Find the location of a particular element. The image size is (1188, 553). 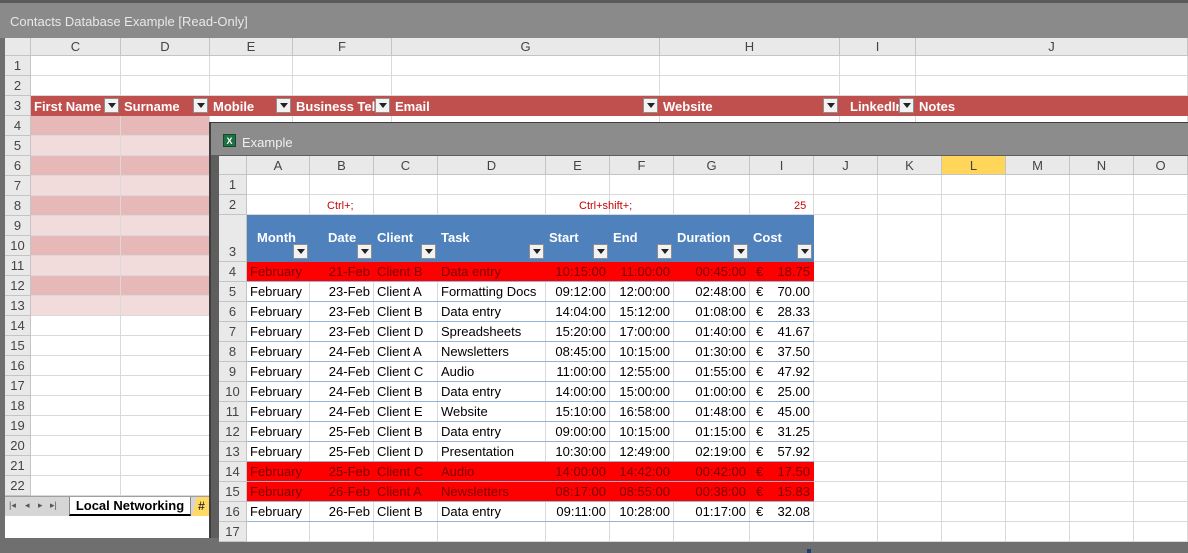

example-row-header: 14 is located at coordinates (233, 472).